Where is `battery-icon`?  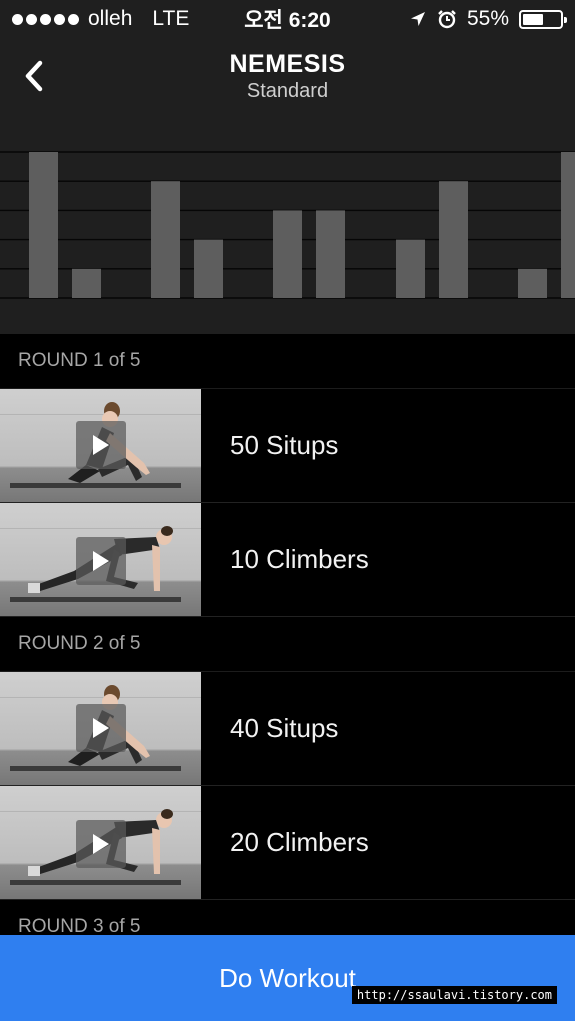 battery-icon is located at coordinates (543, 19).